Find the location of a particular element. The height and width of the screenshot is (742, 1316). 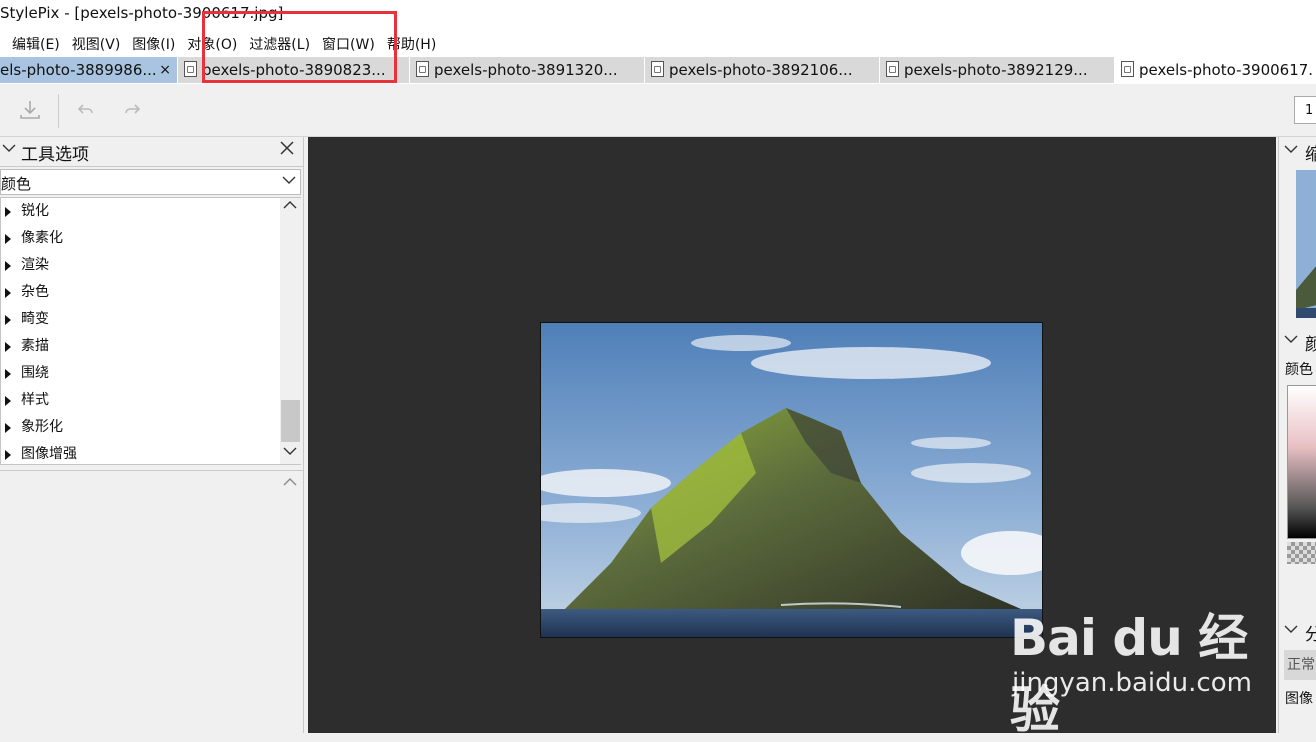

redo-icon is located at coordinates (132, 110).